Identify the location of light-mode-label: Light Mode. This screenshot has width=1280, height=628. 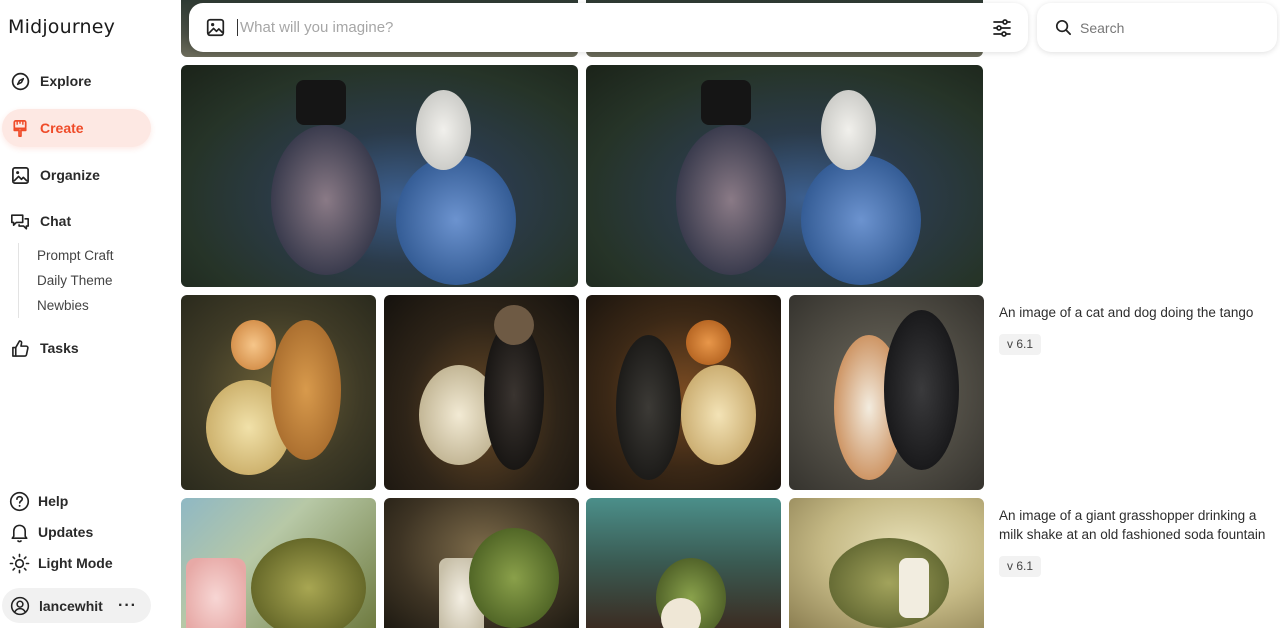
(75, 563).